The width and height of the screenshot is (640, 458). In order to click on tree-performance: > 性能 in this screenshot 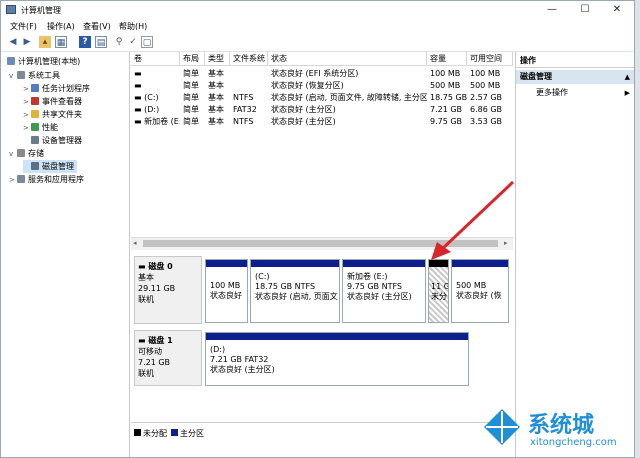, I will do `click(40, 127)`.